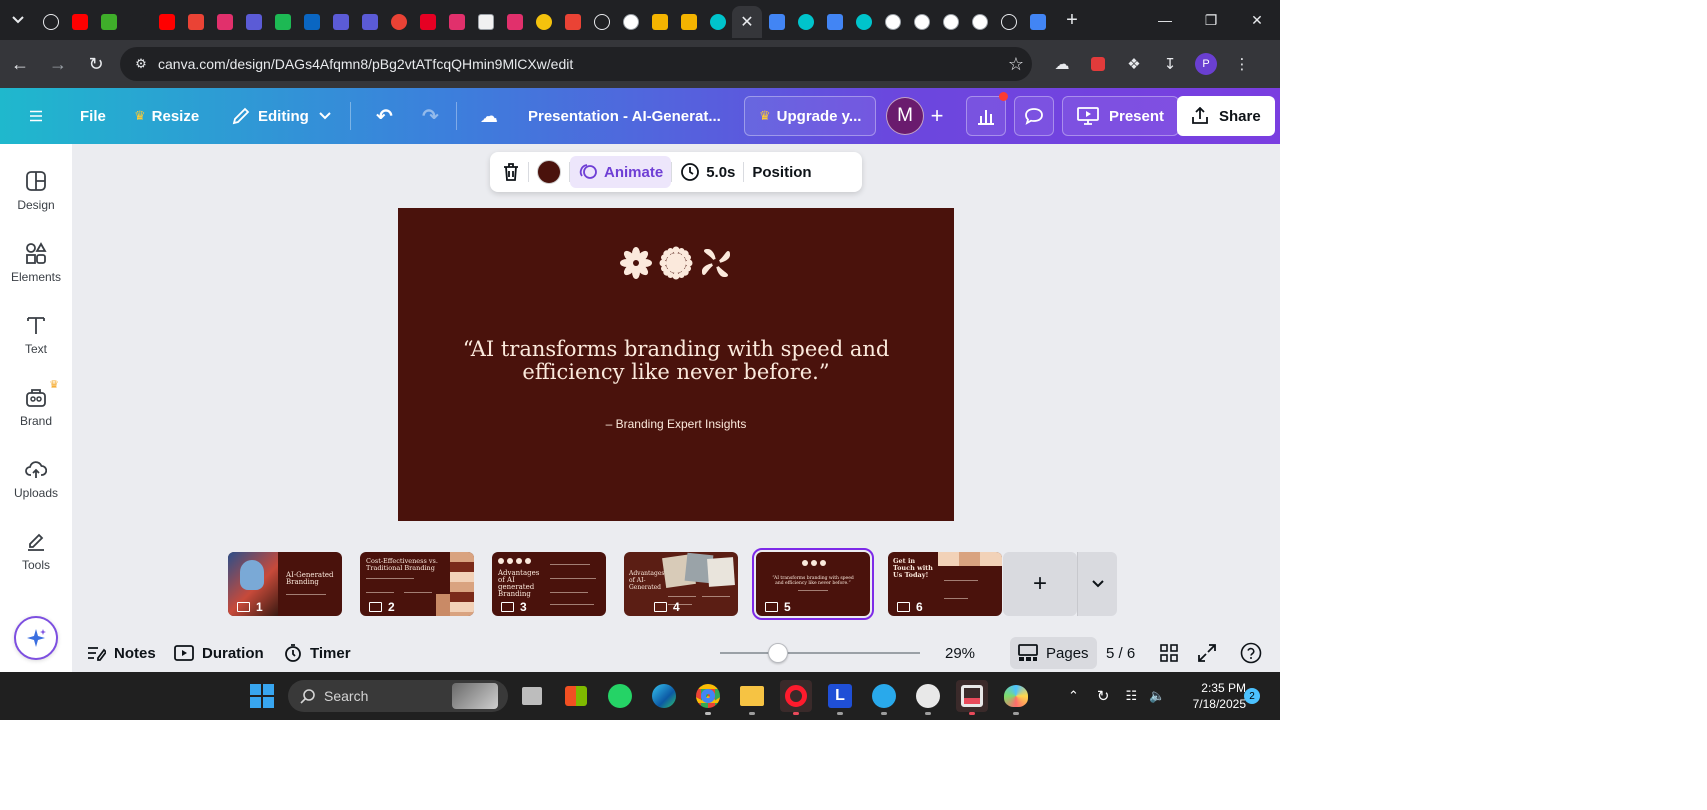  Describe the element at coordinates (532, 696) in the screenshot. I see `task-view-icon` at that location.